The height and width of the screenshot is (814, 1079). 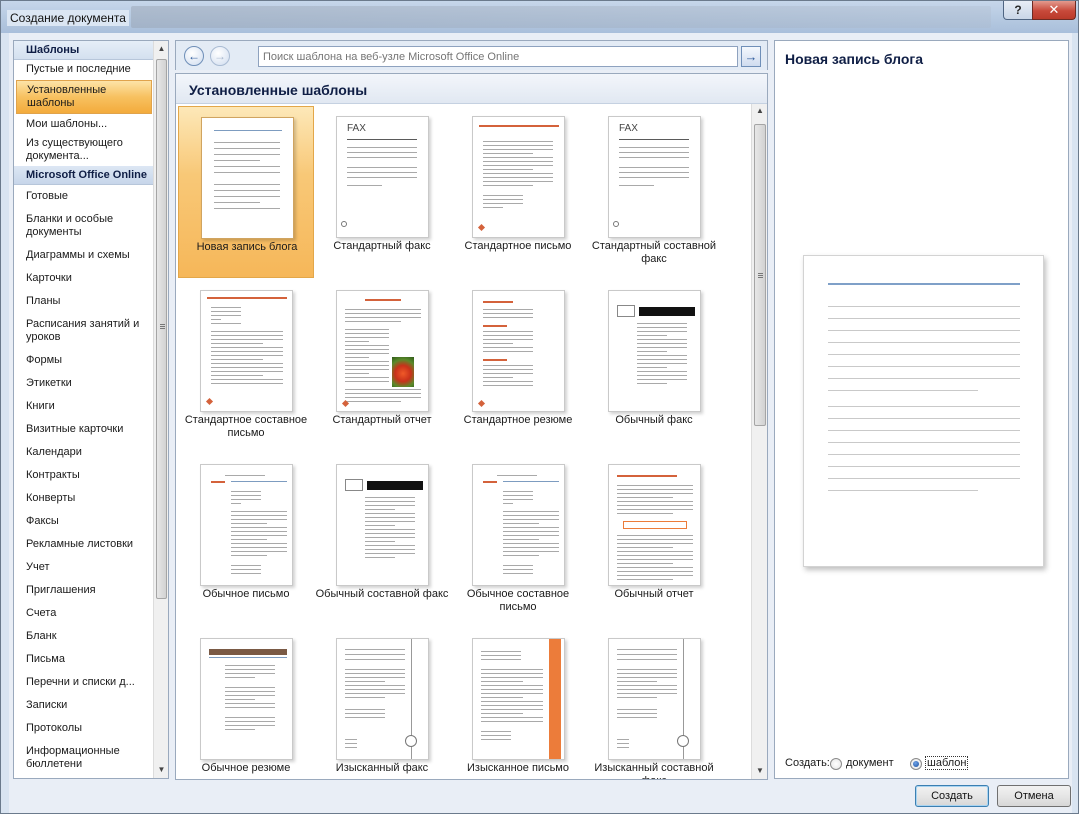 I want to click on template-label: Стандартный факс, so click(x=382, y=246).